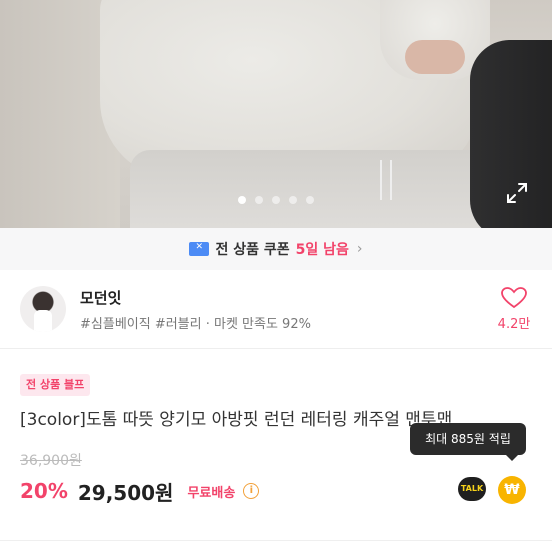 This screenshot has height=552, width=552. What do you see at coordinates (512, 490) in the screenshot?
I see `coin-icon: ₩` at bounding box center [512, 490].